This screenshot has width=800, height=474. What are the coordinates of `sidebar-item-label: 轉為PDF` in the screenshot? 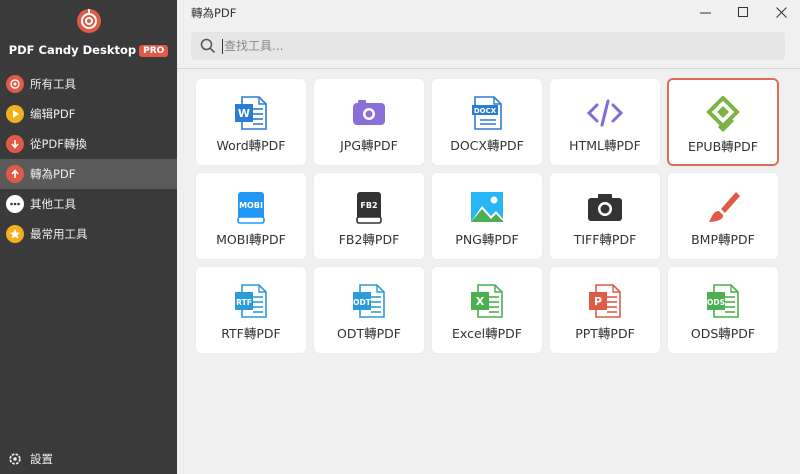 It's located at (53, 174).